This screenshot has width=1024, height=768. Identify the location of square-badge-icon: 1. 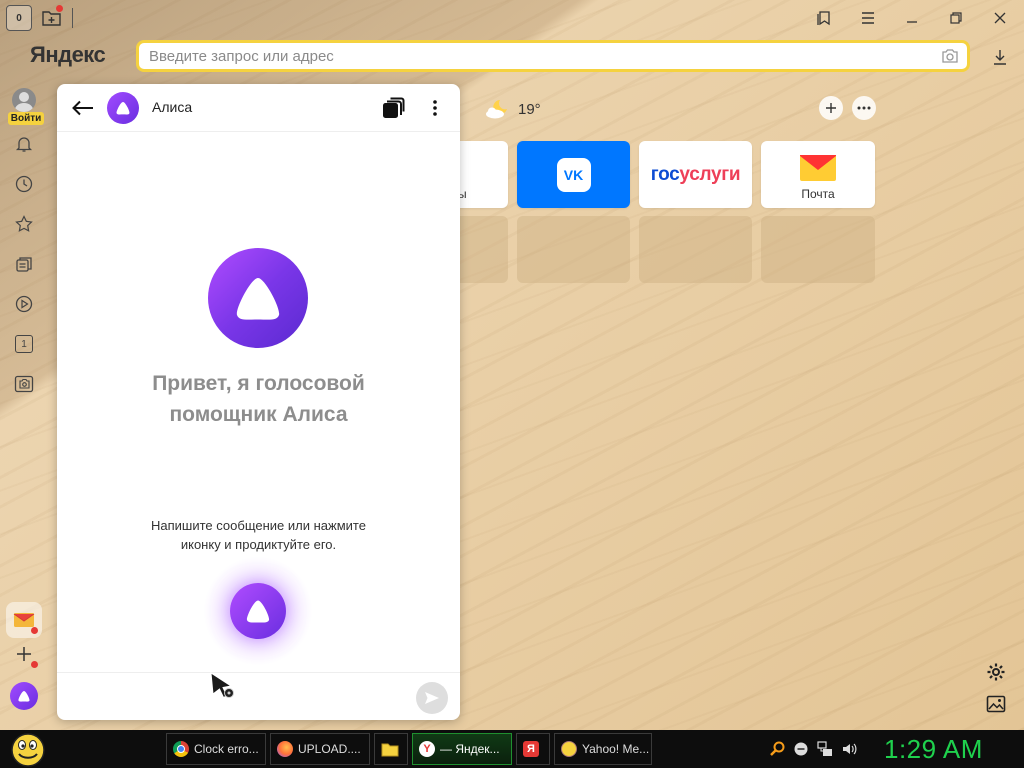
(24, 344).